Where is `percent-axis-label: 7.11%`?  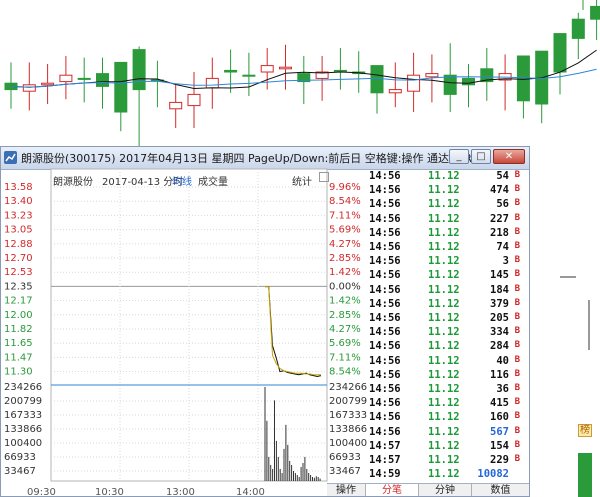 percent-axis-label: 7.11% is located at coordinates (345, 357).